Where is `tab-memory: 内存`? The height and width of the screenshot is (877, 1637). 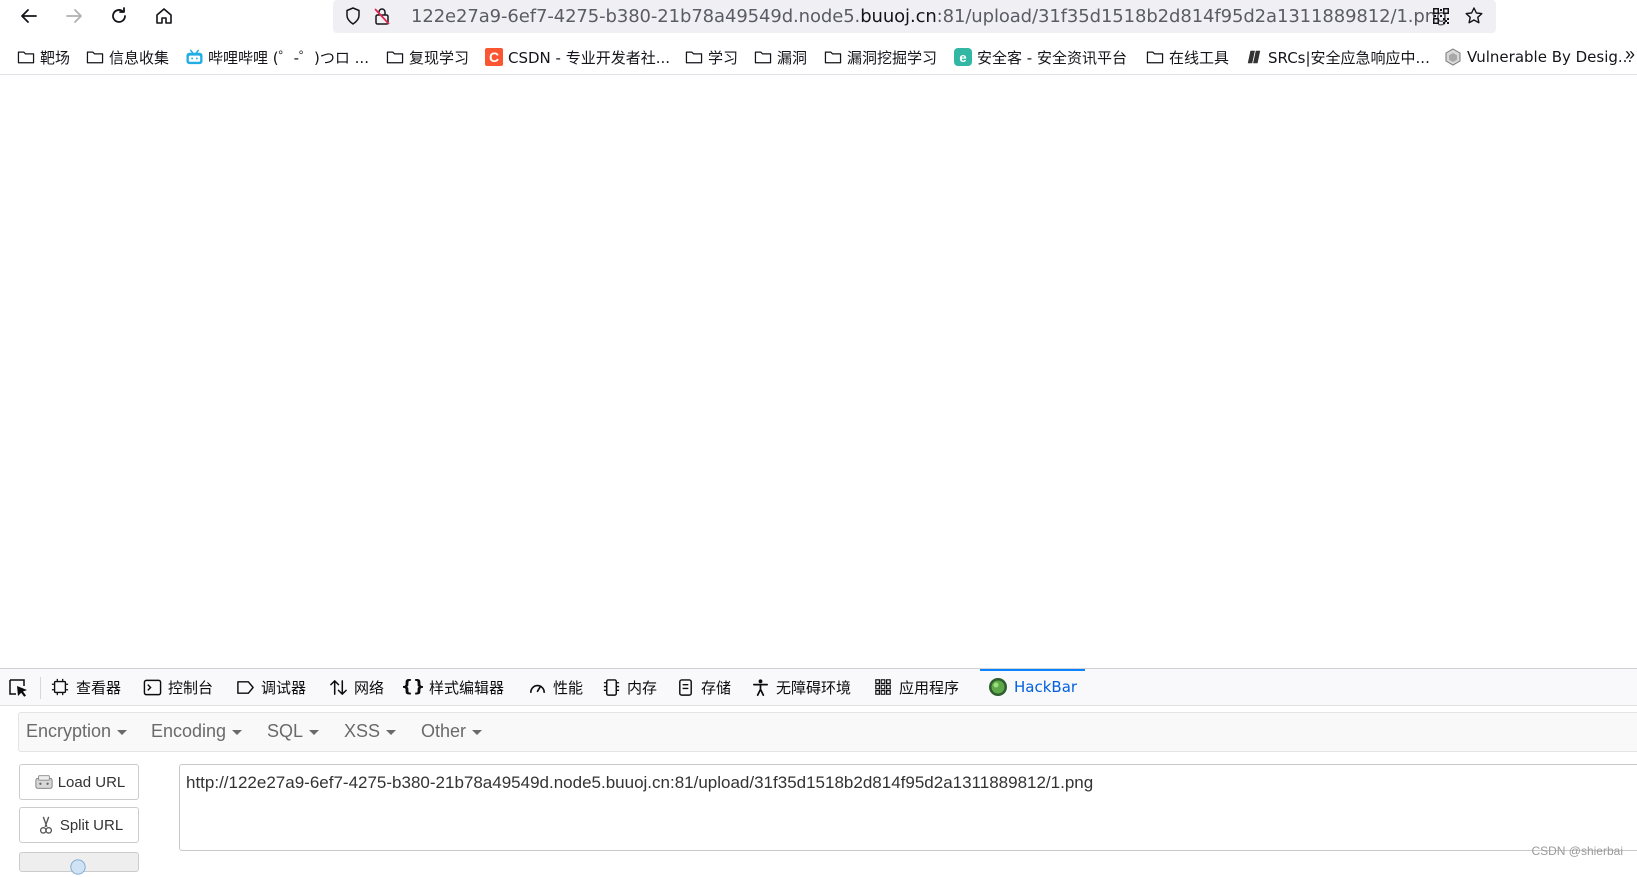 tab-memory: 内存 is located at coordinates (629, 687).